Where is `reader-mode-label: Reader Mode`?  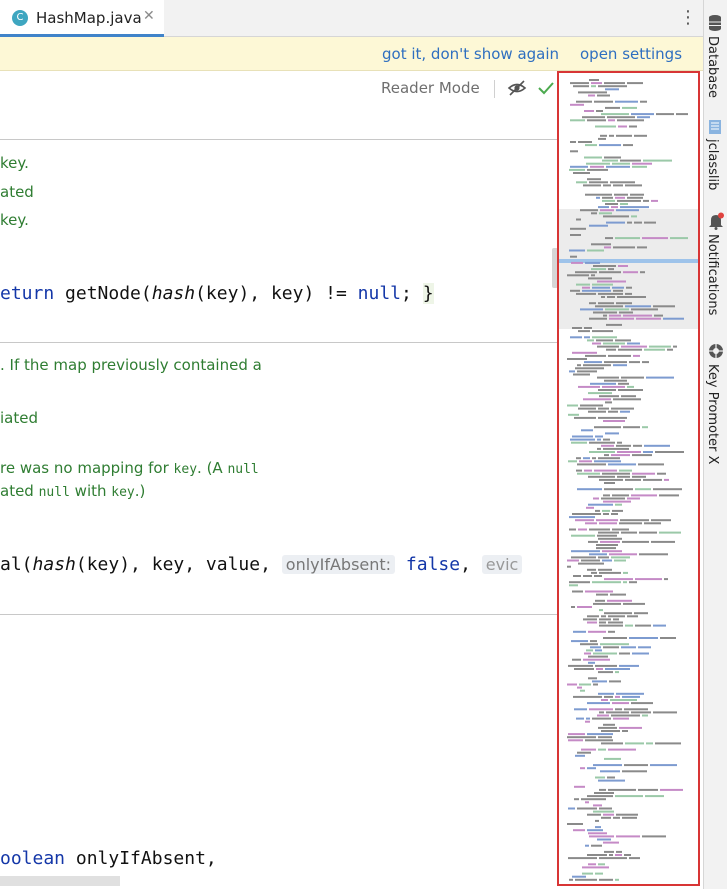
reader-mode-label: Reader Mode is located at coordinates (430, 88).